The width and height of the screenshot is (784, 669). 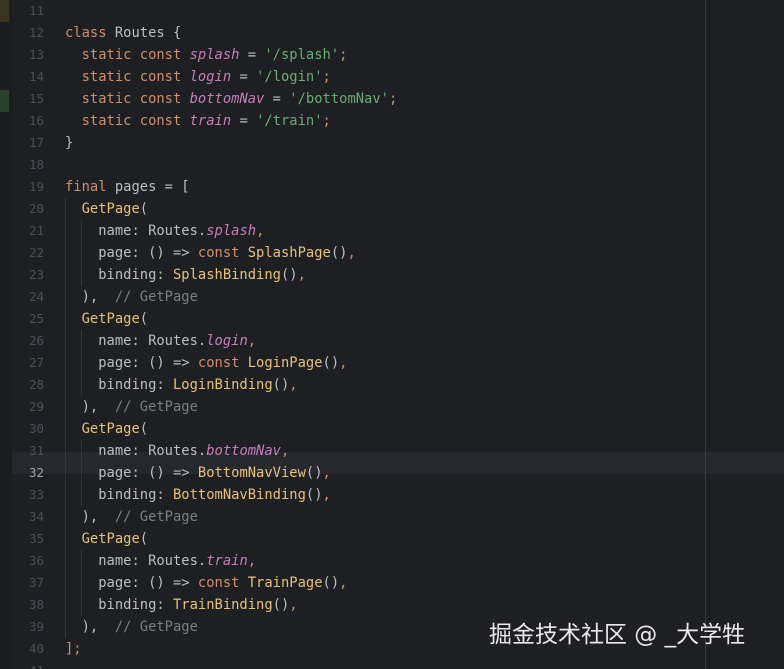 I want to click on code-line: 18, so click(x=392, y=165).